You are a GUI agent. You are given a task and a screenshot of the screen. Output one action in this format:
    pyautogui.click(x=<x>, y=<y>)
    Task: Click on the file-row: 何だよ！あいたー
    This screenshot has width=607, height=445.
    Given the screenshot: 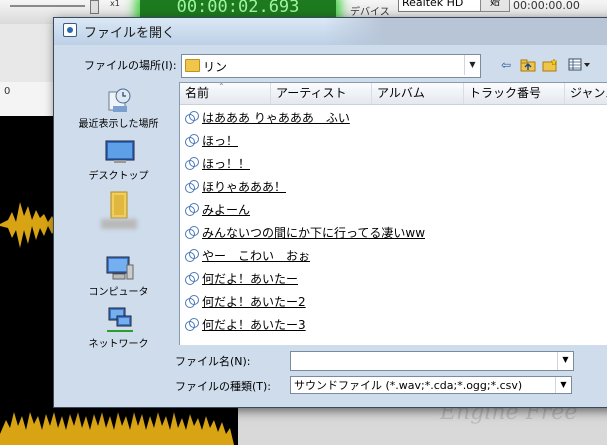 What is the action you would take?
    pyautogui.click(x=241, y=279)
    